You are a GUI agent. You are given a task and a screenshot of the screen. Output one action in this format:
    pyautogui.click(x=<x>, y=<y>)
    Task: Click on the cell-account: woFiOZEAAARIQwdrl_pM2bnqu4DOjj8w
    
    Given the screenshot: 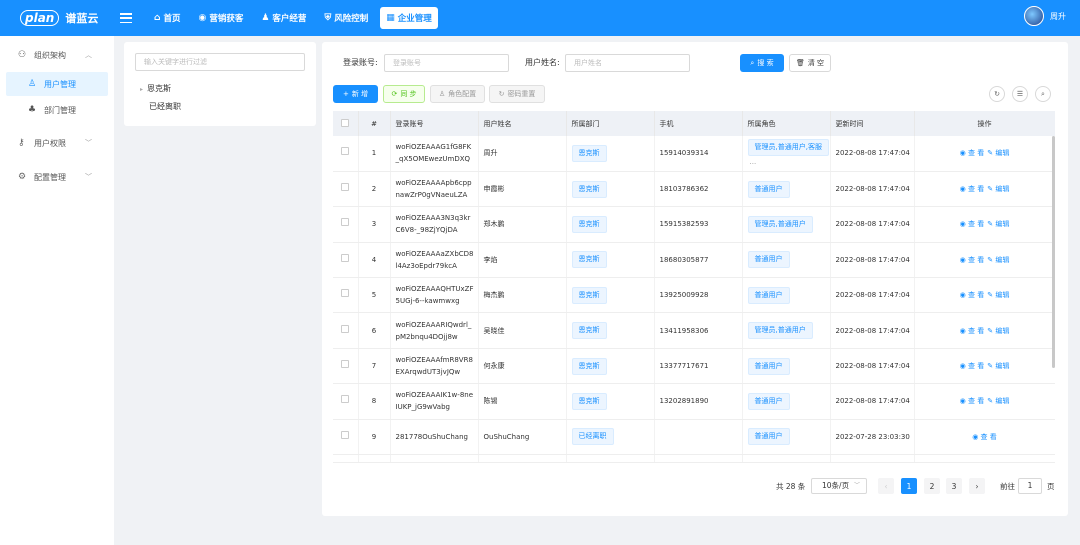 What is the action you would take?
    pyautogui.click(x=434, y=330)
    